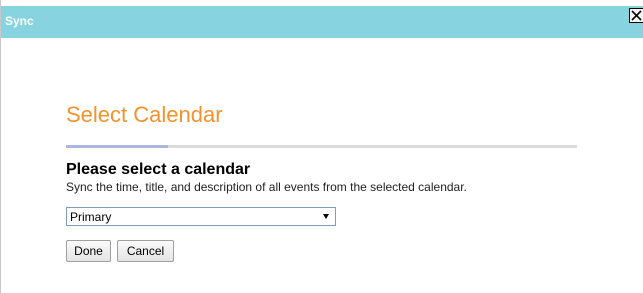 The width and height of the screenshot is (643, 293). I want to click on section-title: Please select a calendar, so click(158, 169).